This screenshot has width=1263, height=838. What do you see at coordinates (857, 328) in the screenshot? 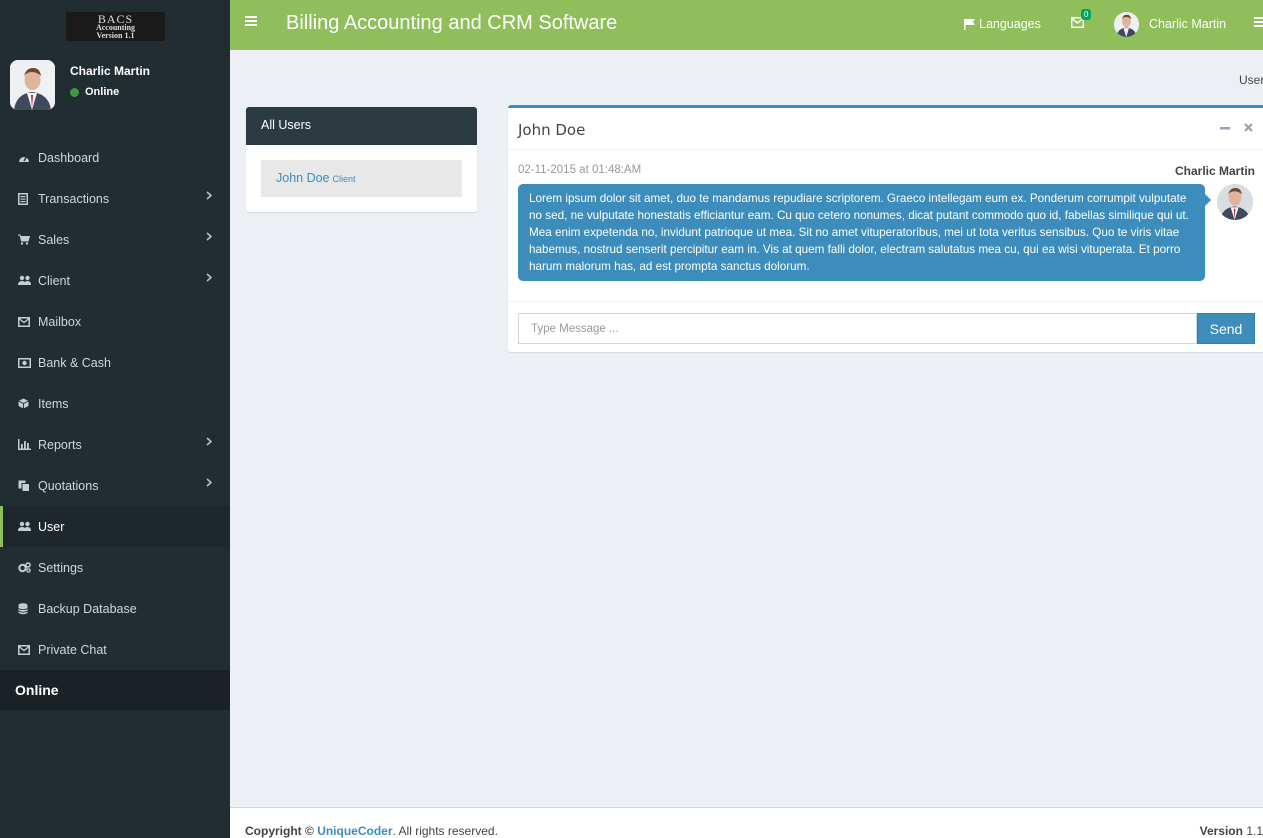
I see `message-input` at bounding box center [857, 328].